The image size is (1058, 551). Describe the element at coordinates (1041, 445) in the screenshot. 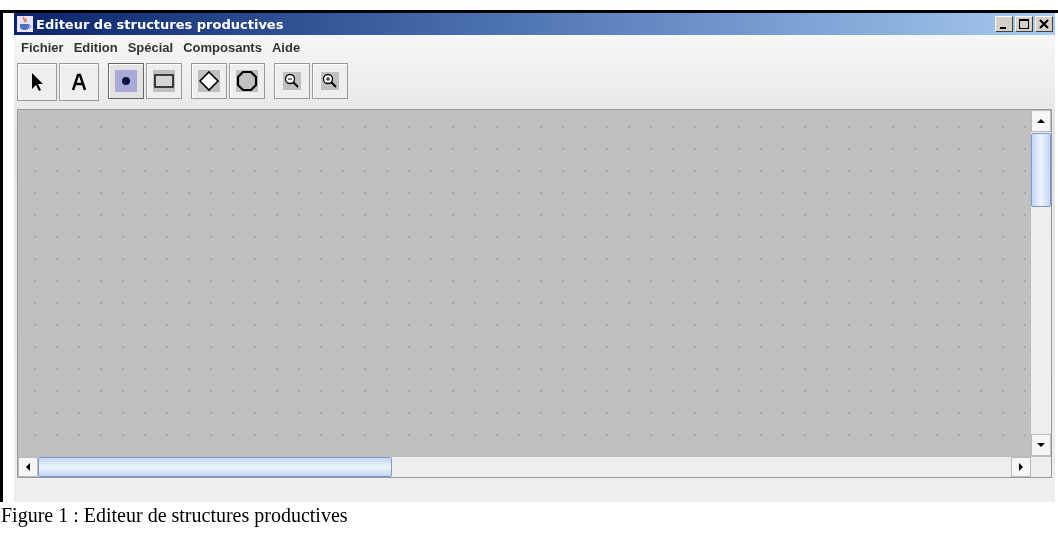

I see `down-arrow-icon` at that location.